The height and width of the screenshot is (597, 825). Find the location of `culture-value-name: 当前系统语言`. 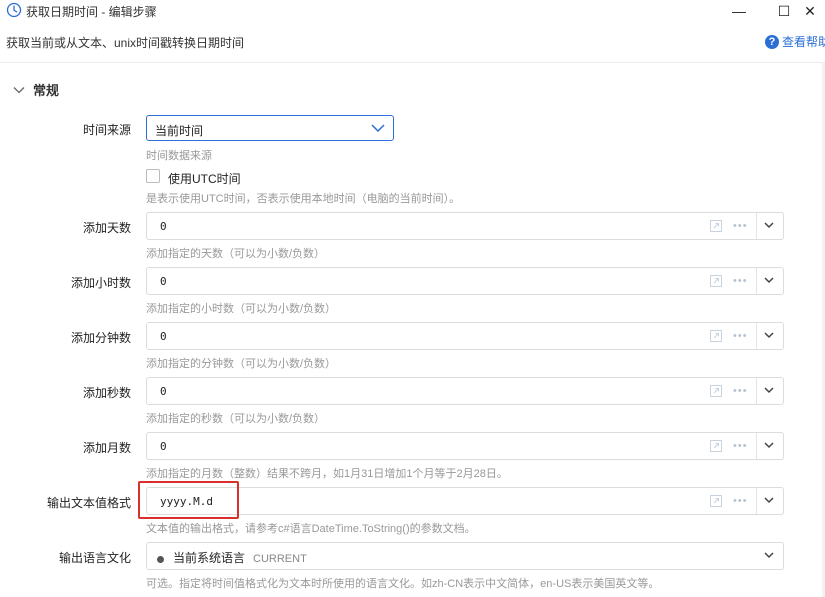

culture-value-name: 当前系统语言 is located at coordinates (209, 558).